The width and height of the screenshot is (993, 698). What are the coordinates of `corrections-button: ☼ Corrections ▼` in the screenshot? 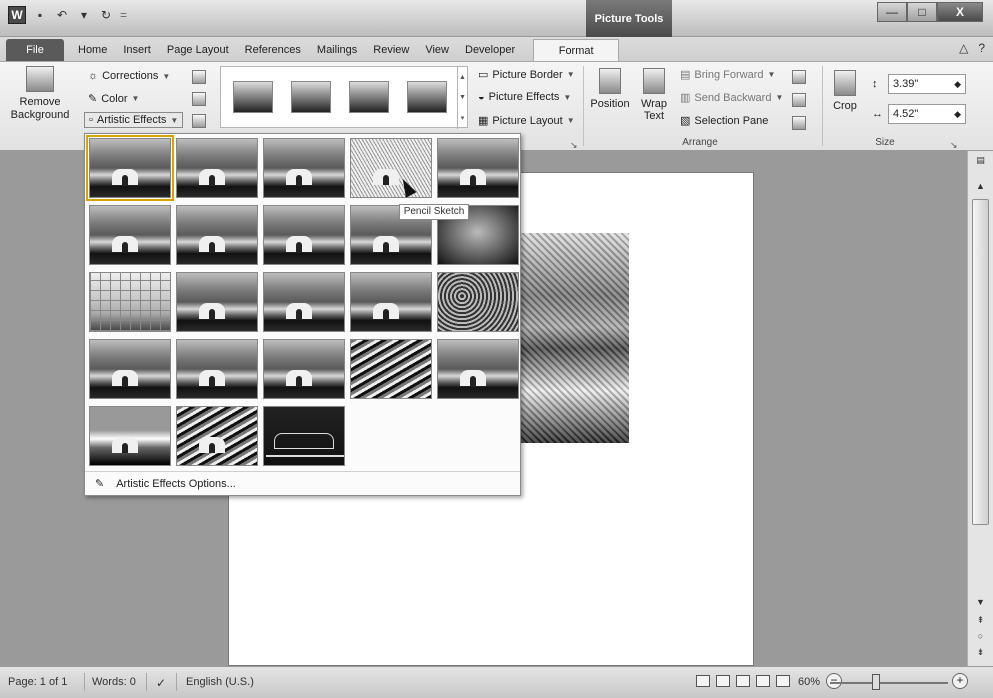 It's located at (129, 76).